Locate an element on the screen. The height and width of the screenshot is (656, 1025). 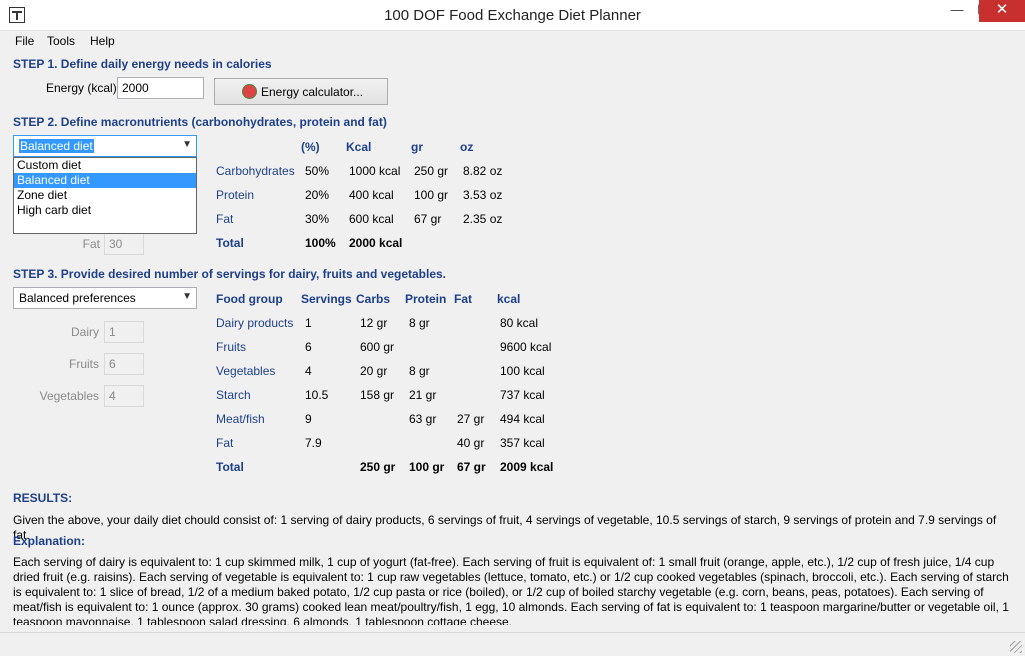
dairy-input: 1 is located at coordinates (124, 332).